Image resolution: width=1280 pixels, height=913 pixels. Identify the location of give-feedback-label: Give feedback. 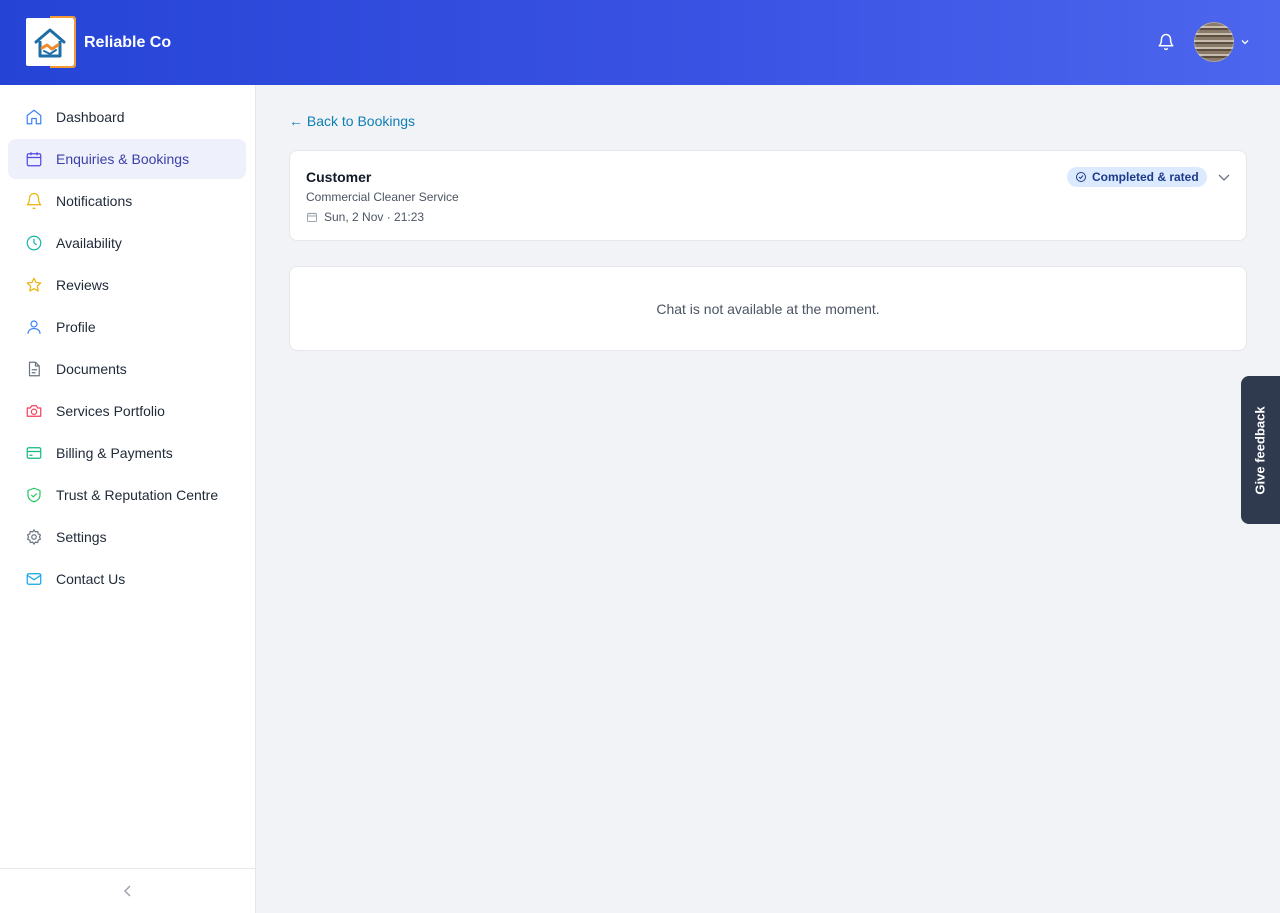
(1260, 450).